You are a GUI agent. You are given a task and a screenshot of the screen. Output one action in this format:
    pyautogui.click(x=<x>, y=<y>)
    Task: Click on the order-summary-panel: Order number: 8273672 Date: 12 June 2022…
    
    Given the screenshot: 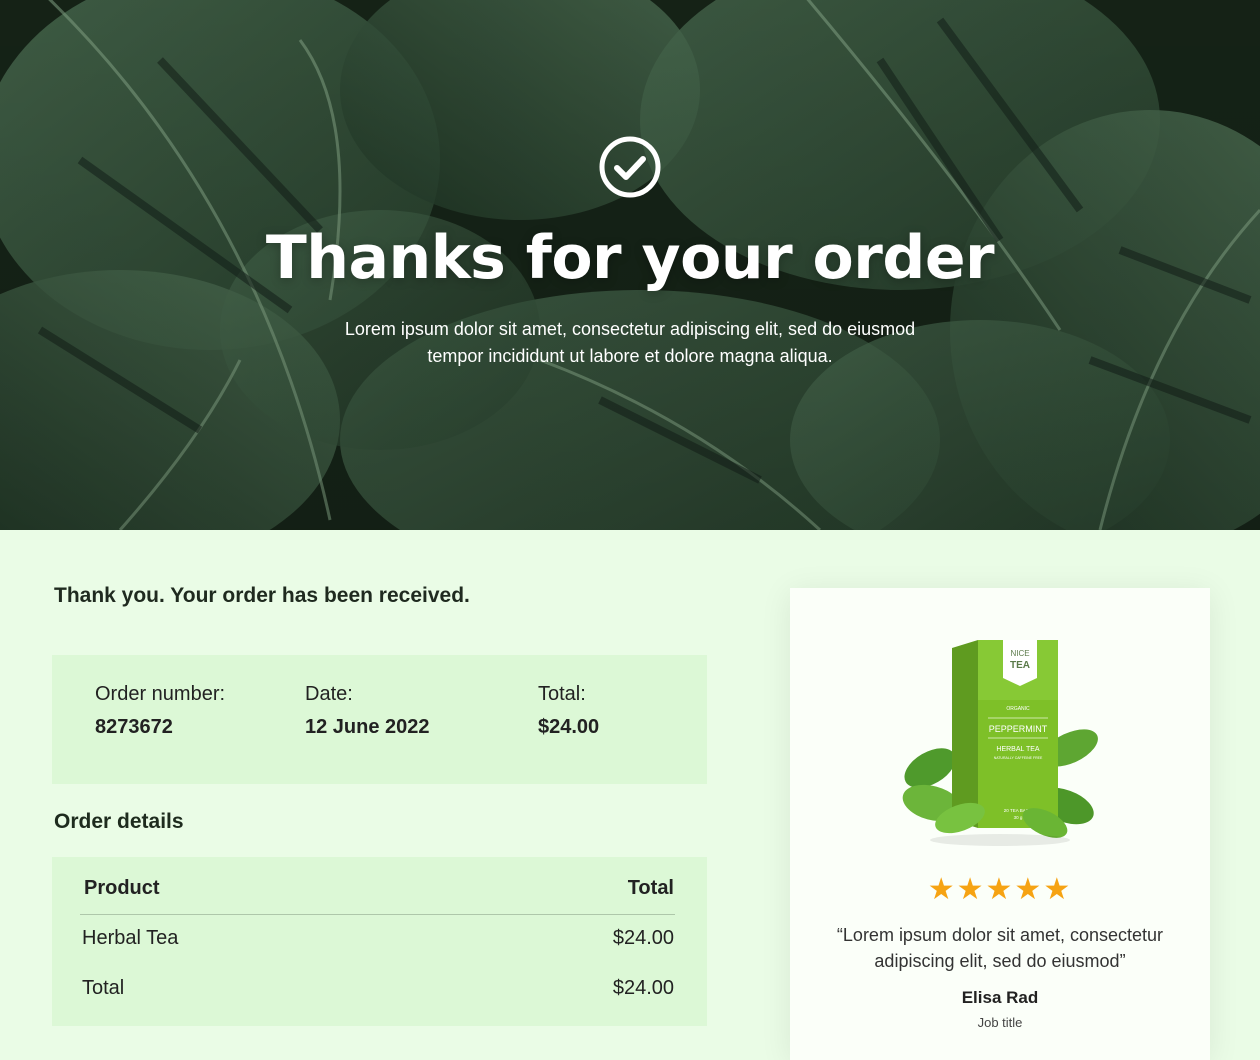 What is the action you would take?
    pyautogui.click(x=379, y=719)
    